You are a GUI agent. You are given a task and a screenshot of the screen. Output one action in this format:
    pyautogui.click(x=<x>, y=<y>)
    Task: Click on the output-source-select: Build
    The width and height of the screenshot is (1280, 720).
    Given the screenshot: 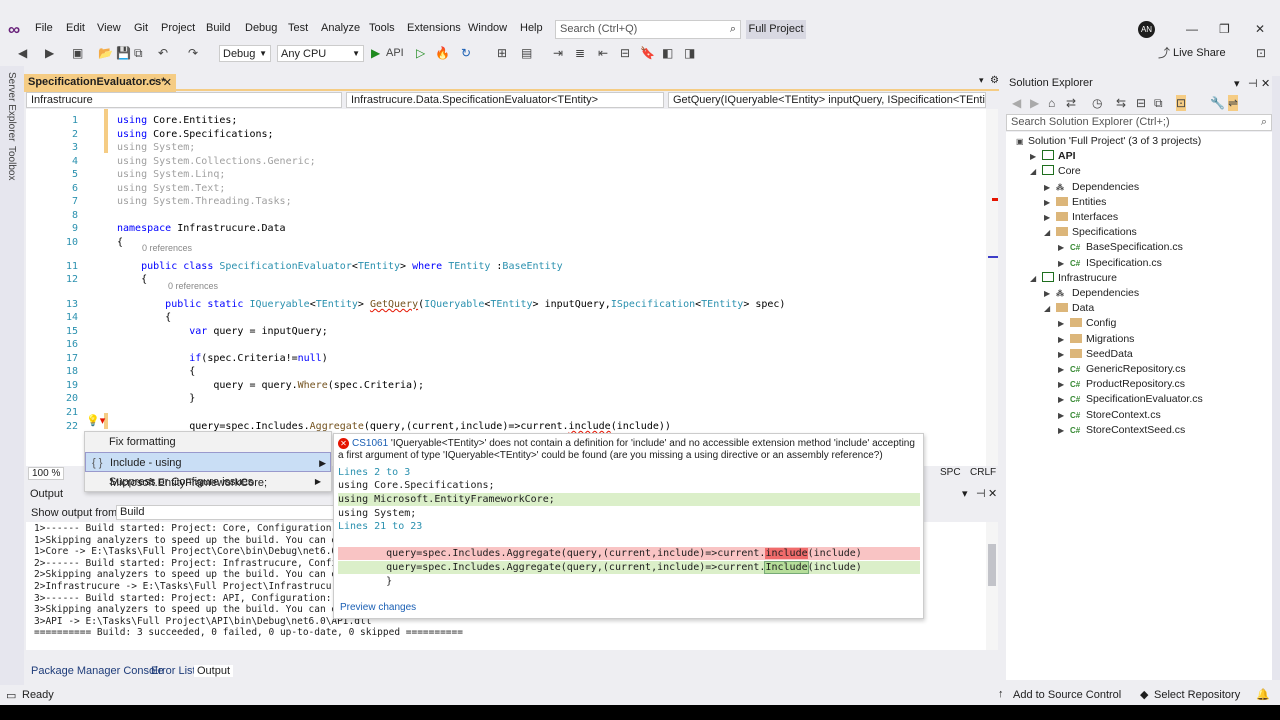 What is the action you would take?
    pyautogui.click(x=226, y=512)
    